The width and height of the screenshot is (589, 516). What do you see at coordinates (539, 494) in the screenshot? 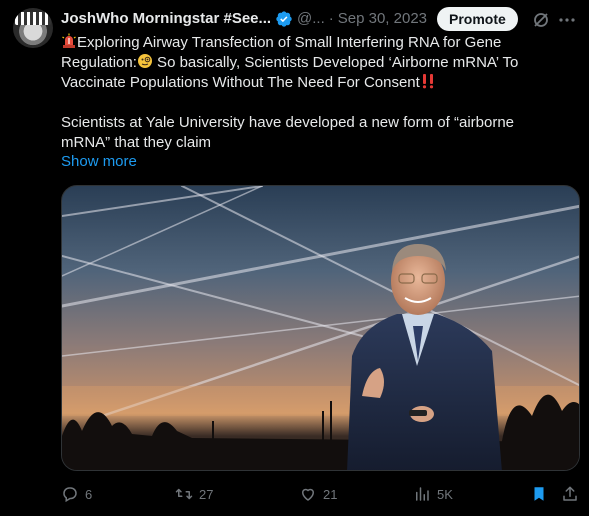
I see `bookmark-icon` at bounding box center [539, 494].